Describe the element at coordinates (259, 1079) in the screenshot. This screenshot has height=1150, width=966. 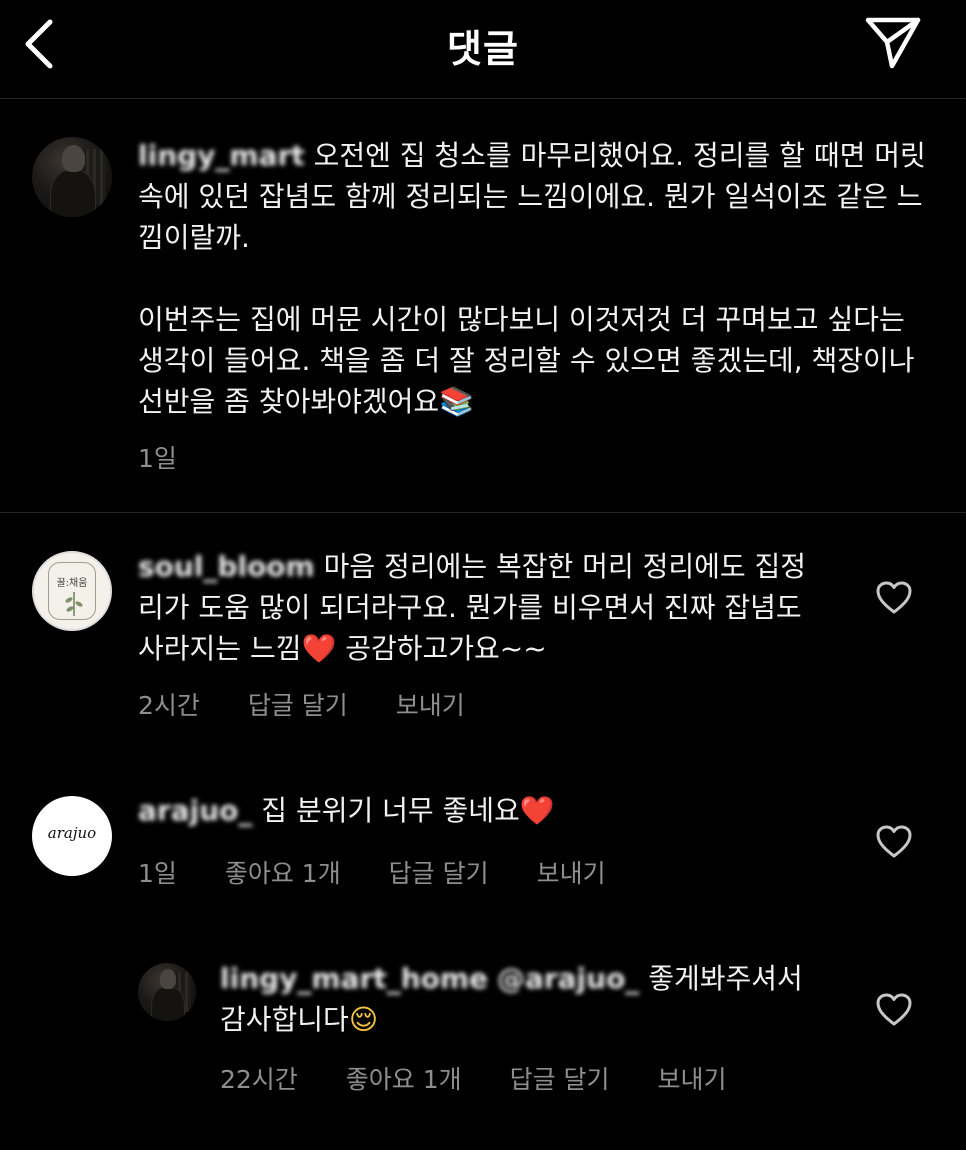
I see `comment-time: 22시간` at that location.